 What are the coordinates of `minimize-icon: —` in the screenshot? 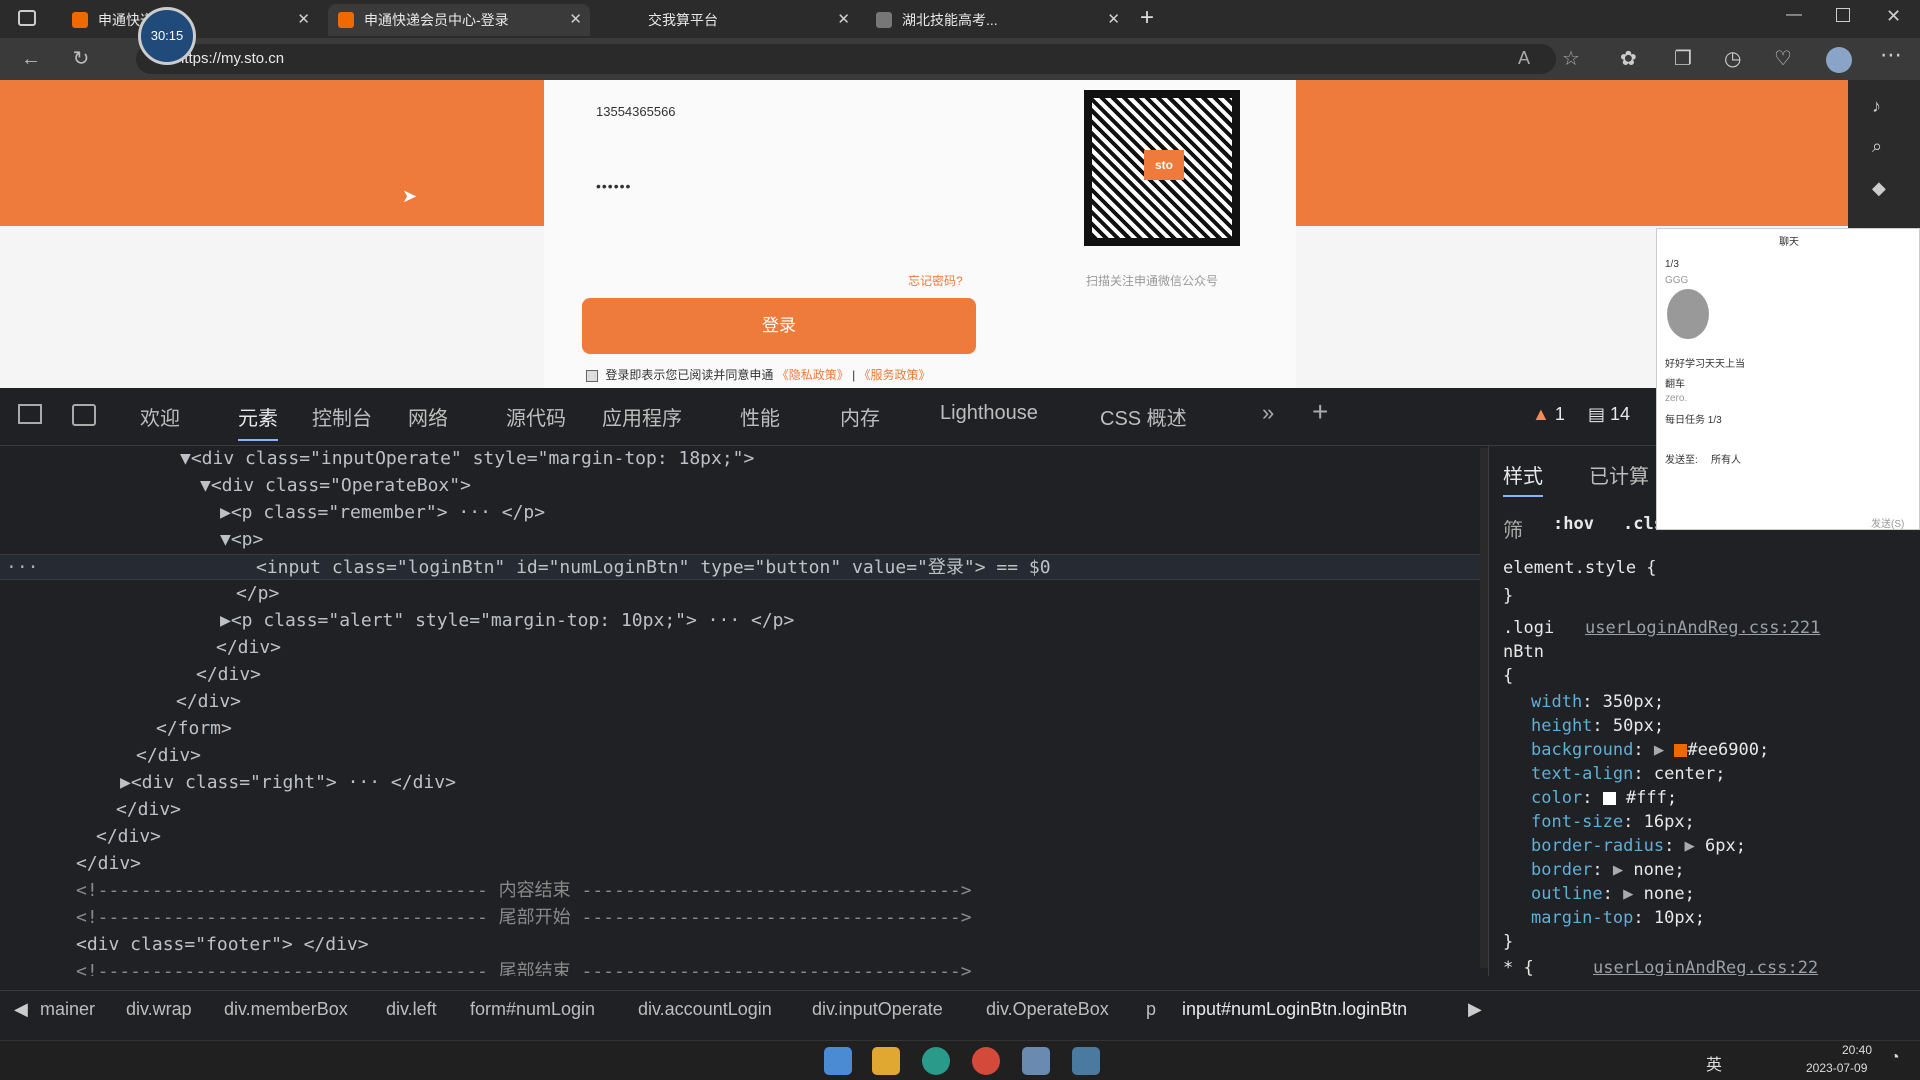 It's located at (1794, 15).